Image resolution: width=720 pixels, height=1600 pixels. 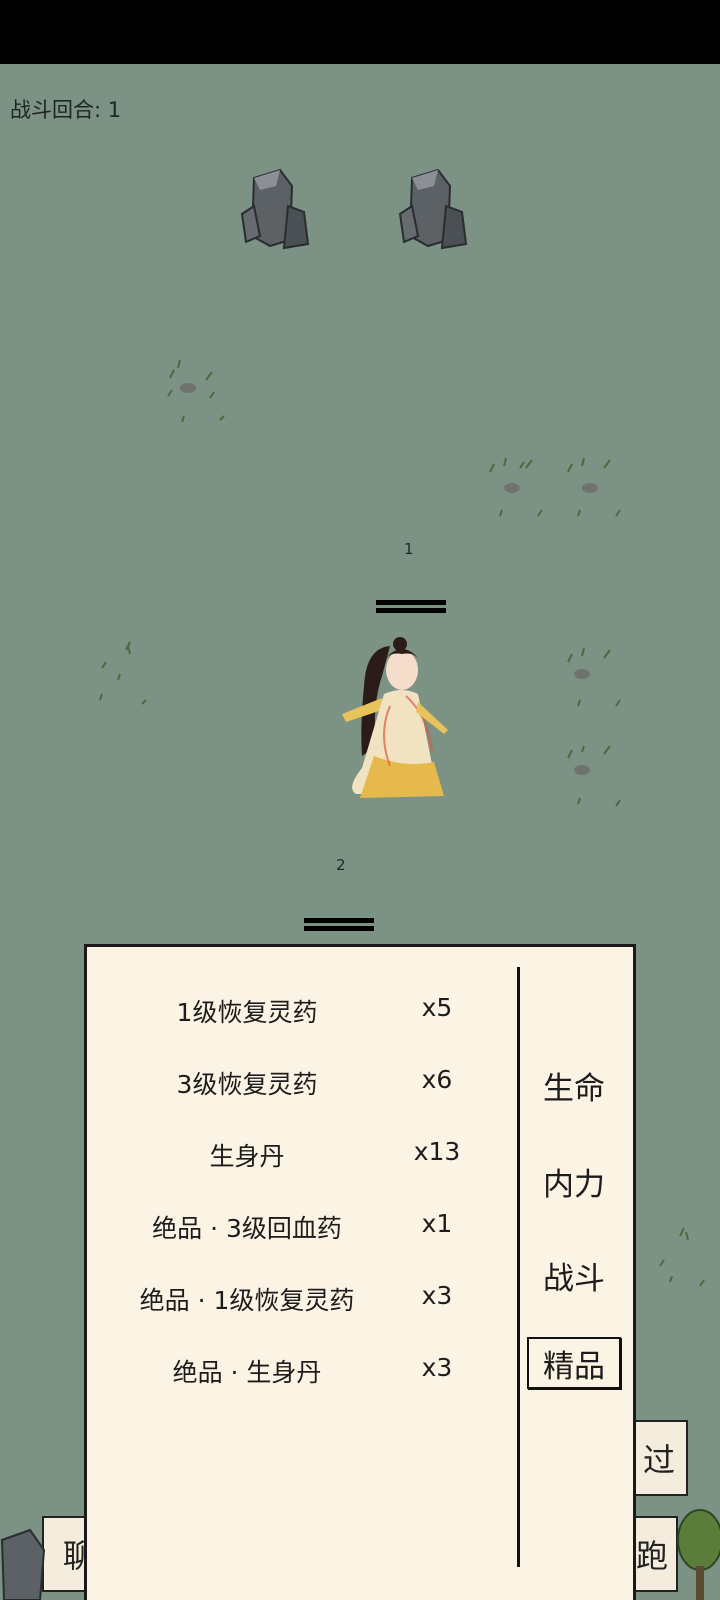 What do you see at coordinates (247, 1084) in the screenshot?
I see `item-name: 3级恢复灵药` at bounding box center [247, 1084].